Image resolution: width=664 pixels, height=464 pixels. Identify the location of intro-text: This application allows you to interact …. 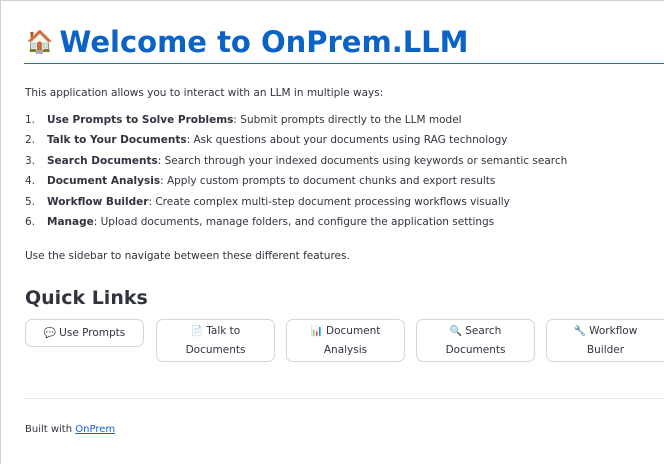
(204, 93).